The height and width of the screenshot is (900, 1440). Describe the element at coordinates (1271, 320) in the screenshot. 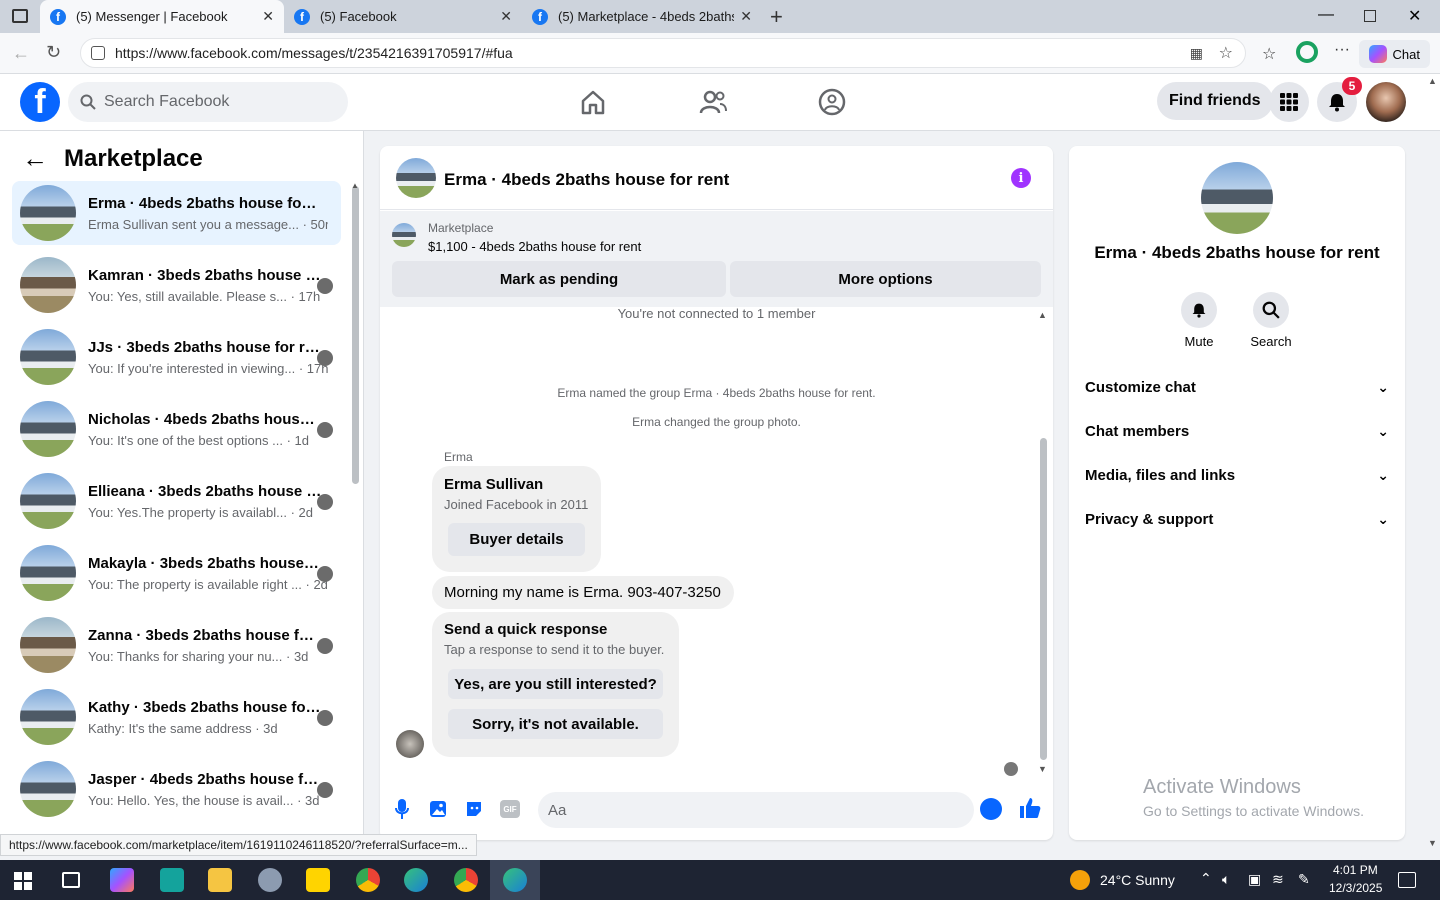

I see `search-chat-button: Search` at that location.